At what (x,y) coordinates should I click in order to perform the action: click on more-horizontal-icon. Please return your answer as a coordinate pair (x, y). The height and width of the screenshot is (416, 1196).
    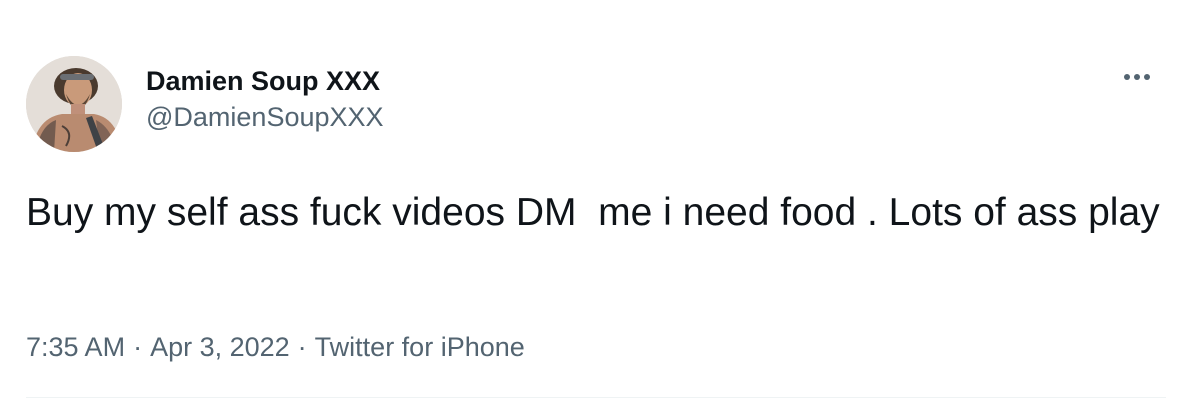
    Looking at the image, I should click on (1137, 77).